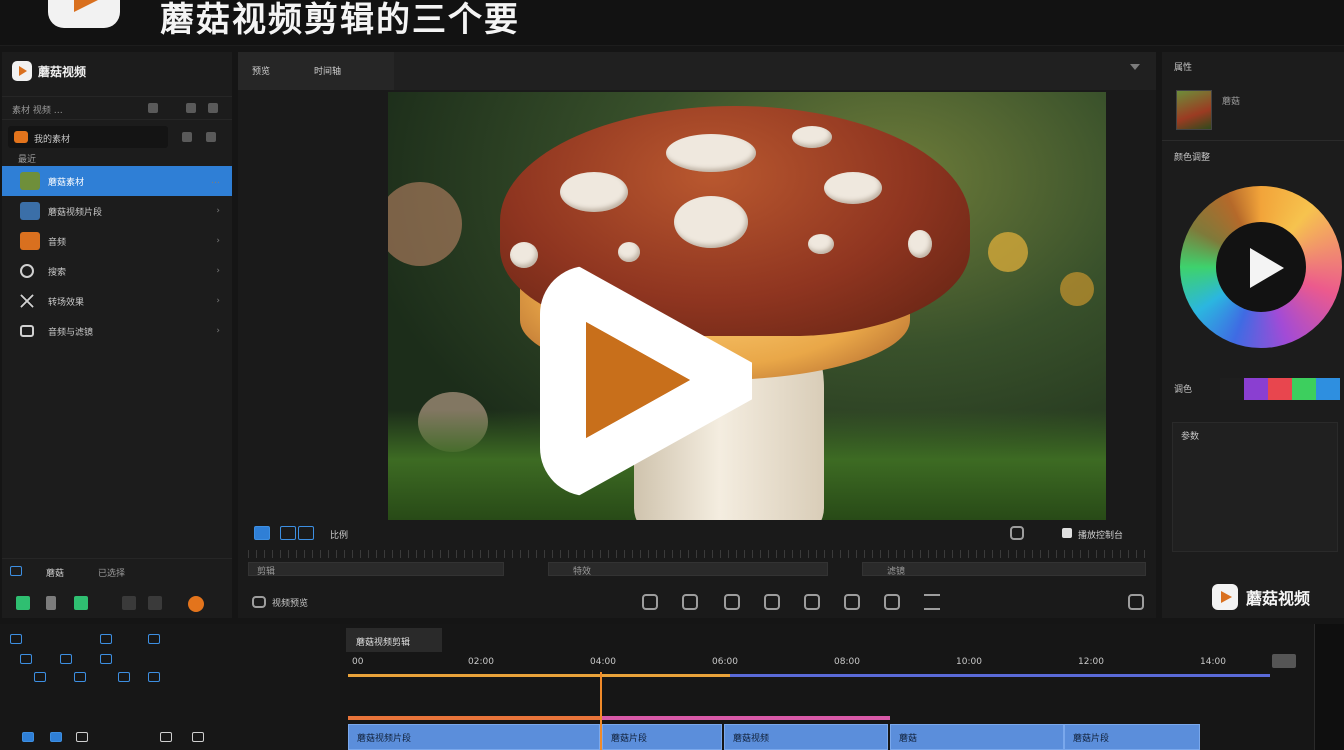  What do you see at coordinates (384, 739) in the screenshot?
I see `clip-label: 蘑菇视频片段` at bounding box center [384, 739].